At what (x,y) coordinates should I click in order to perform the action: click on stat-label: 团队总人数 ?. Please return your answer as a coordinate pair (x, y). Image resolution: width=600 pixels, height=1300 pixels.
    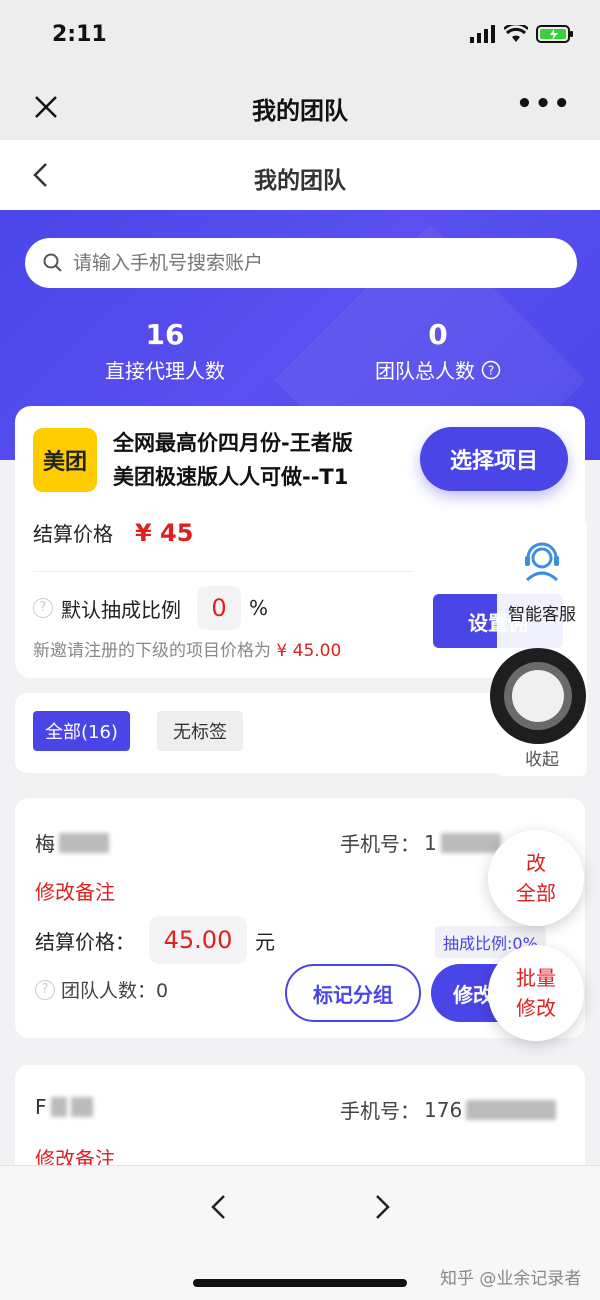
    Looking at the image, I should click on (438, 369).